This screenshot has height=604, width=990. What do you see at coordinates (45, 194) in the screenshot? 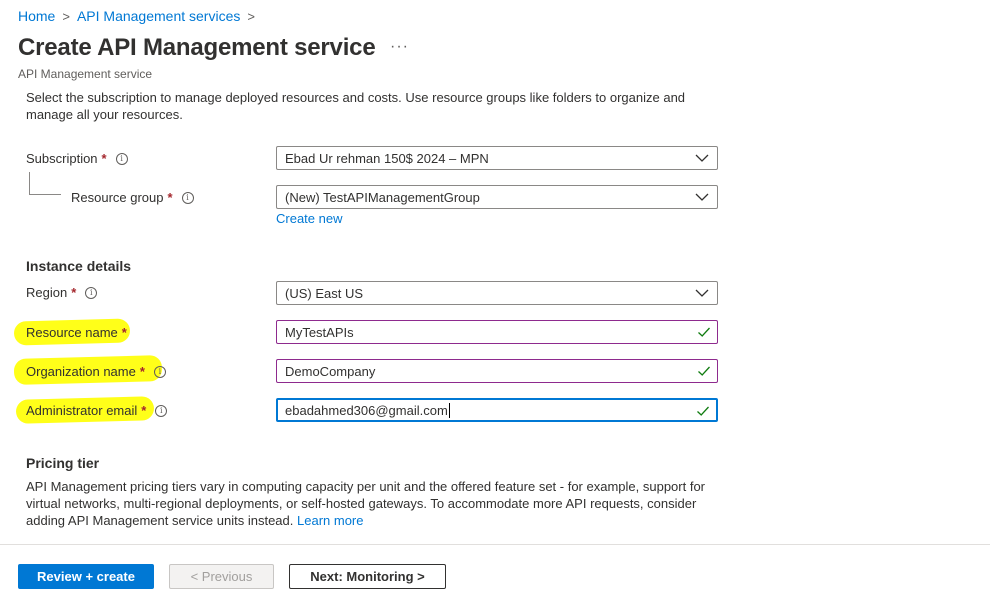
I see `tree-connector-horizontal` at bounding box center [45, 194].